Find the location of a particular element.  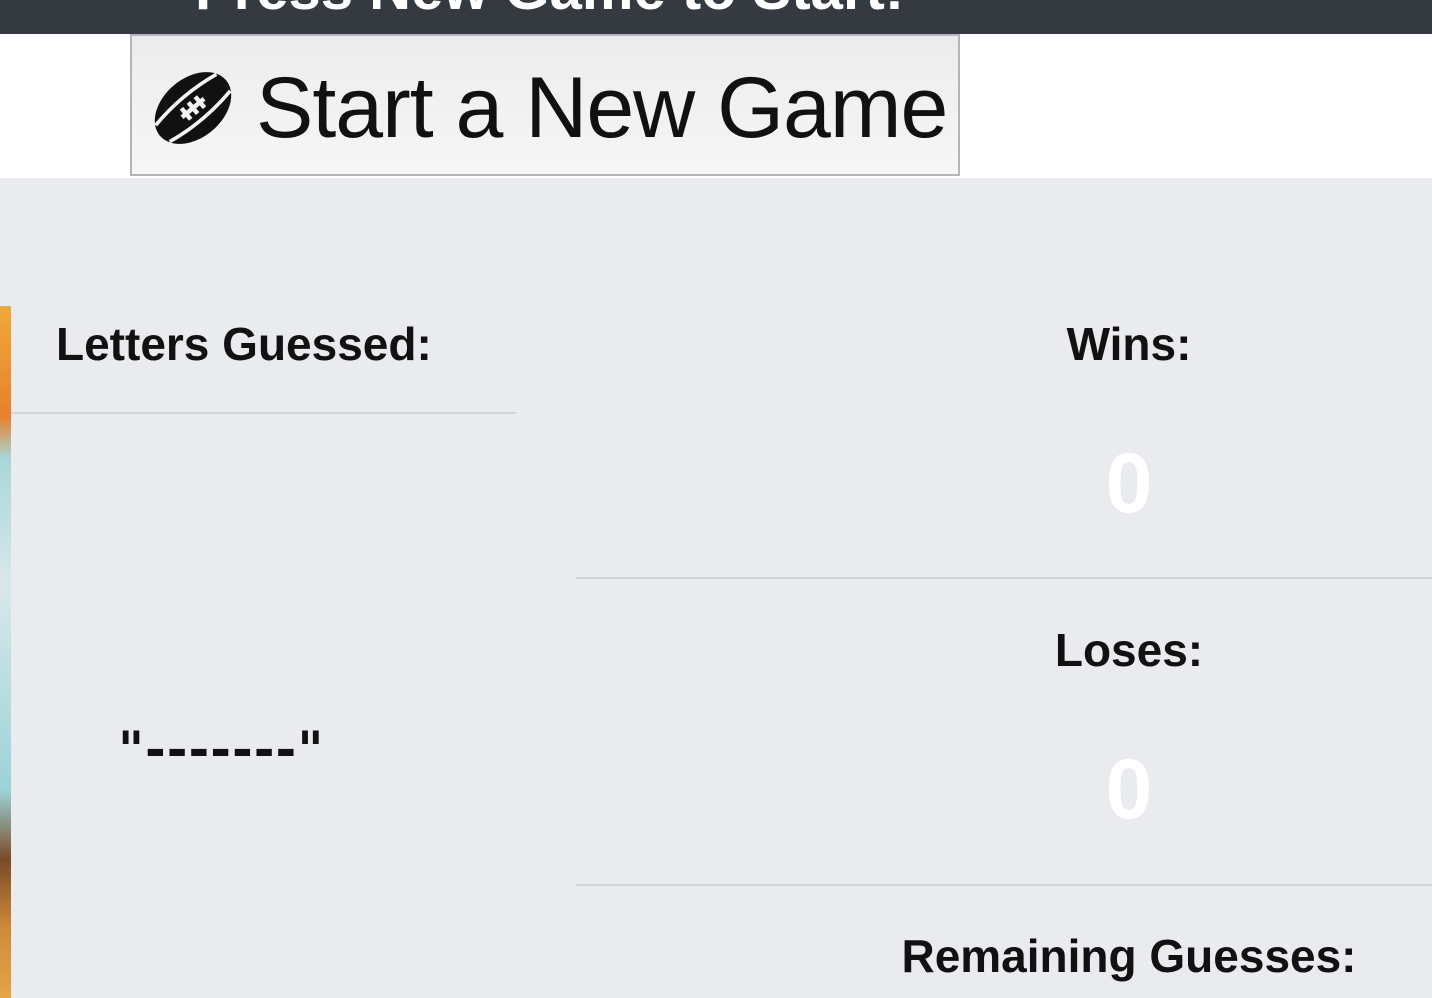

loses-value: 0 is located at coordinates (1129, 789).